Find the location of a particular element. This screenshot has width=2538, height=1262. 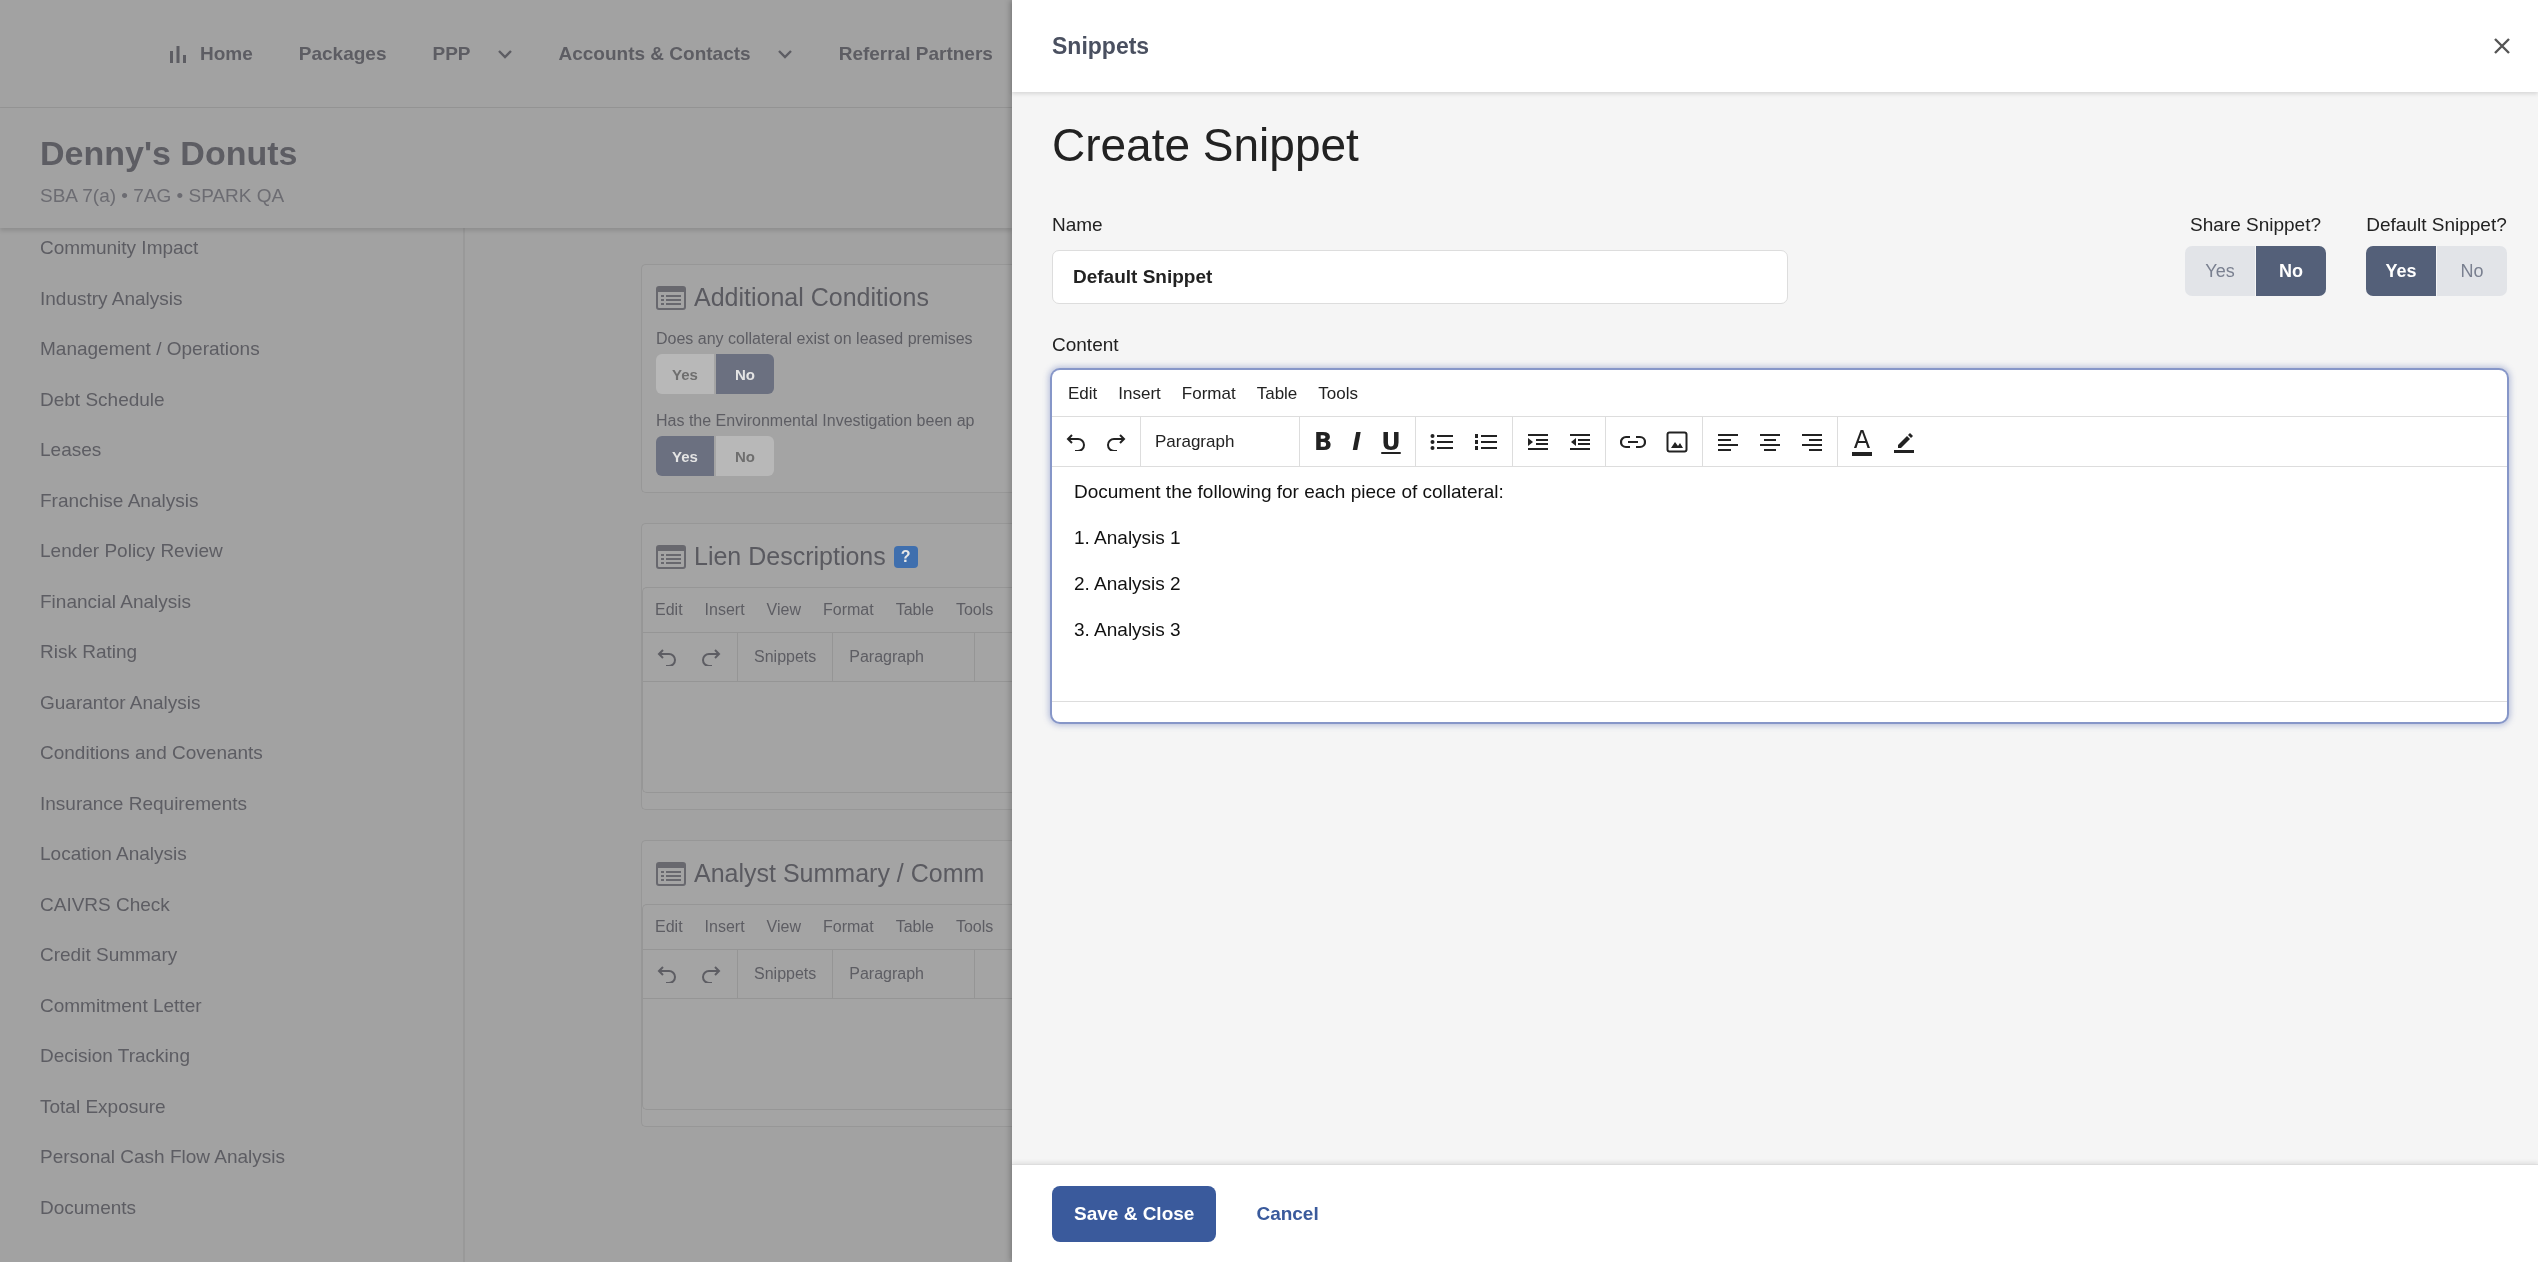

nav-link: Home is located at coordinates (210, 53).